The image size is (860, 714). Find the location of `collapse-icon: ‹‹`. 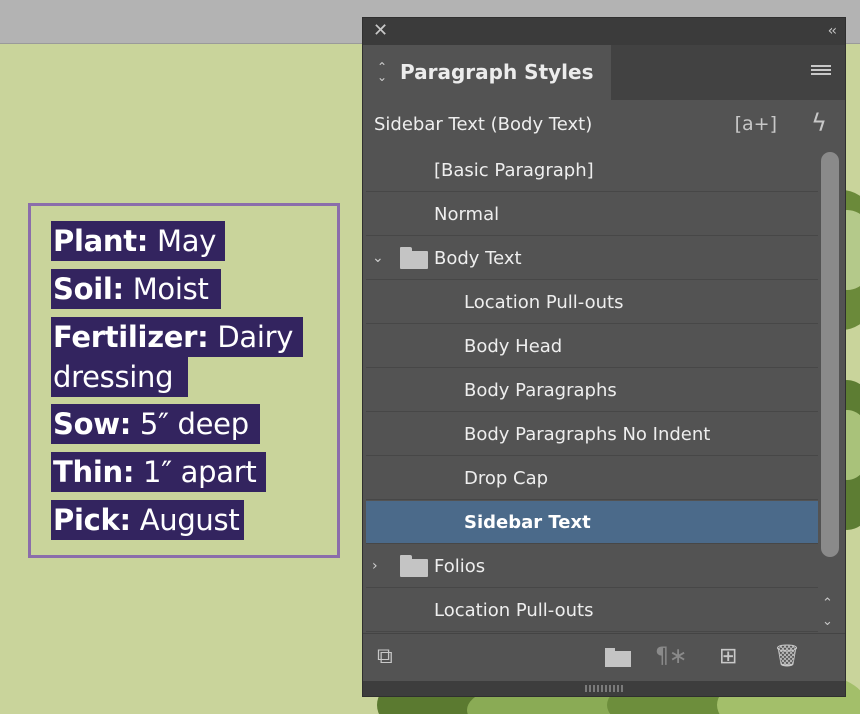

collapse-icon: ‹‹ is located at coordinates (832, 31).